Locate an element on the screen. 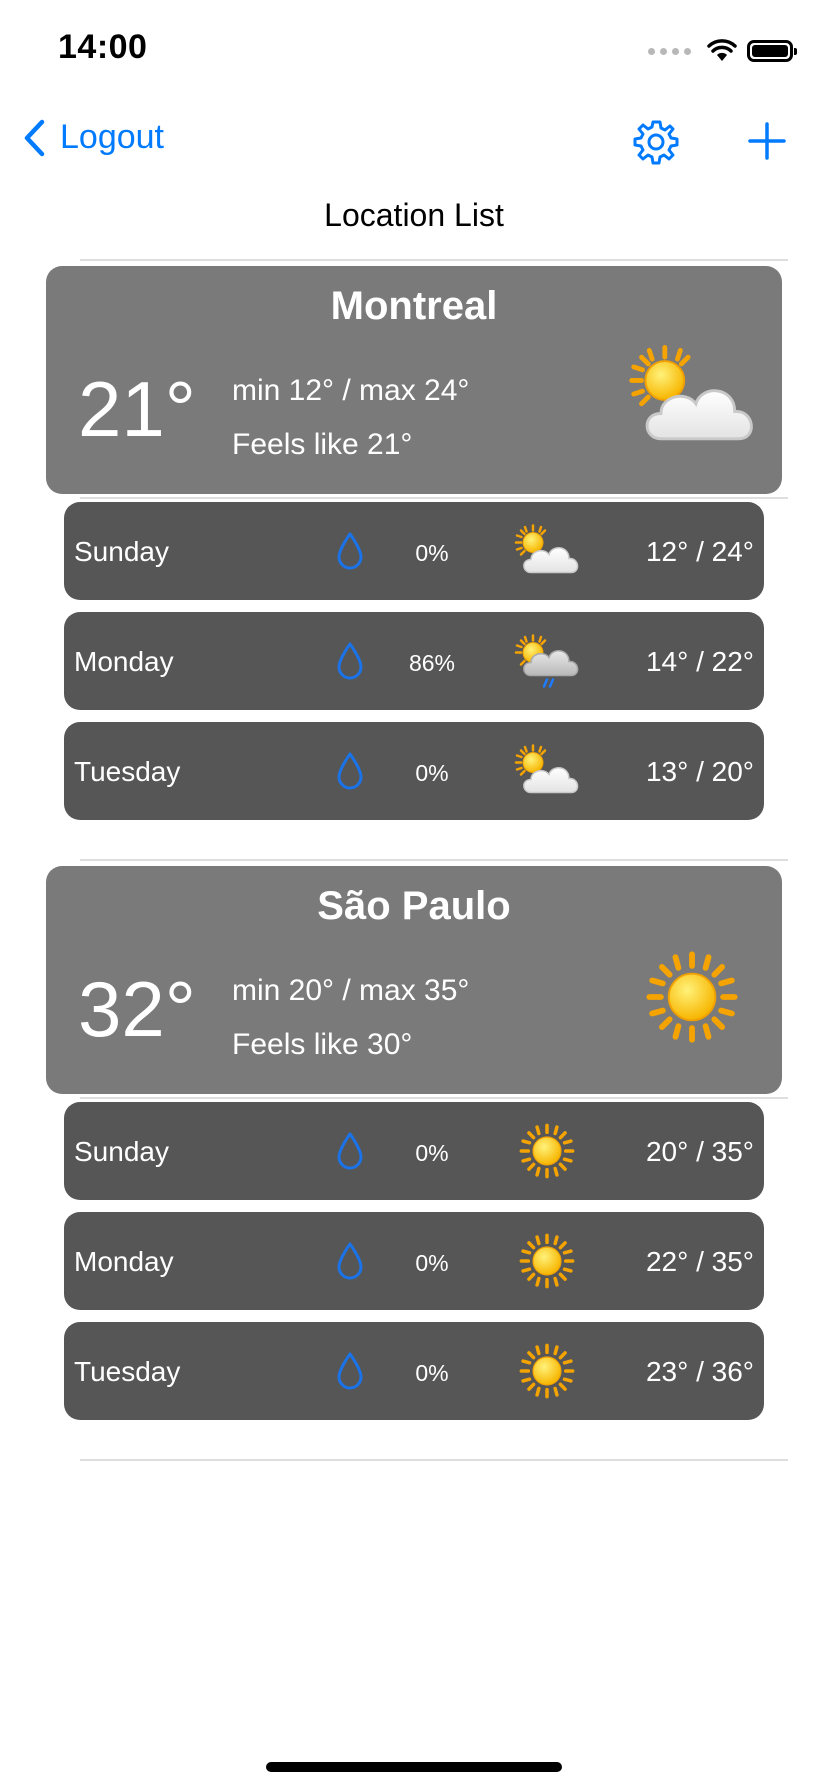 Image resolution: width=828 pixels, height=1792 pixels. logout-button: Logout is located at coordinates (93, 137).